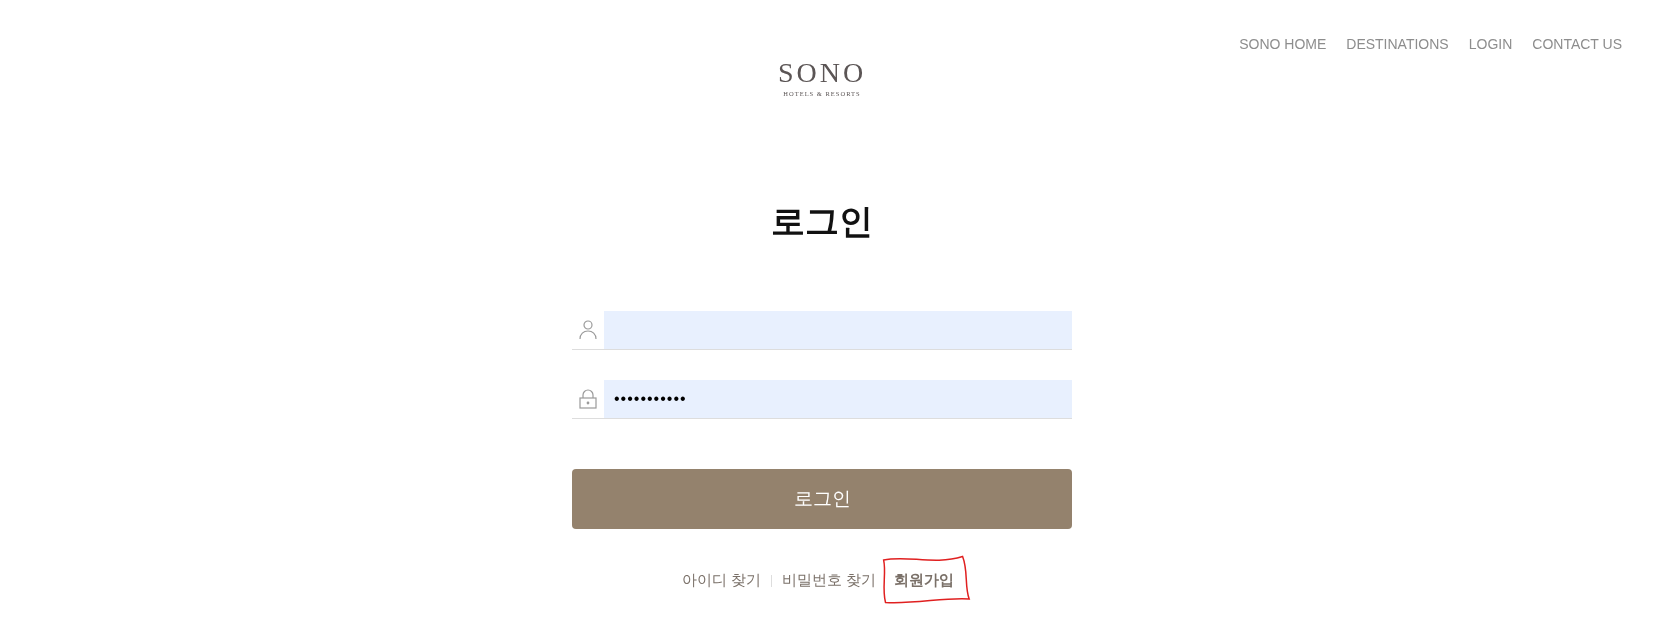 The width and height of the screenshot is (1656, 639). Describe the element at coordinates (822, 73) in the screenshot. I see `logo-name: SONO` at that location.